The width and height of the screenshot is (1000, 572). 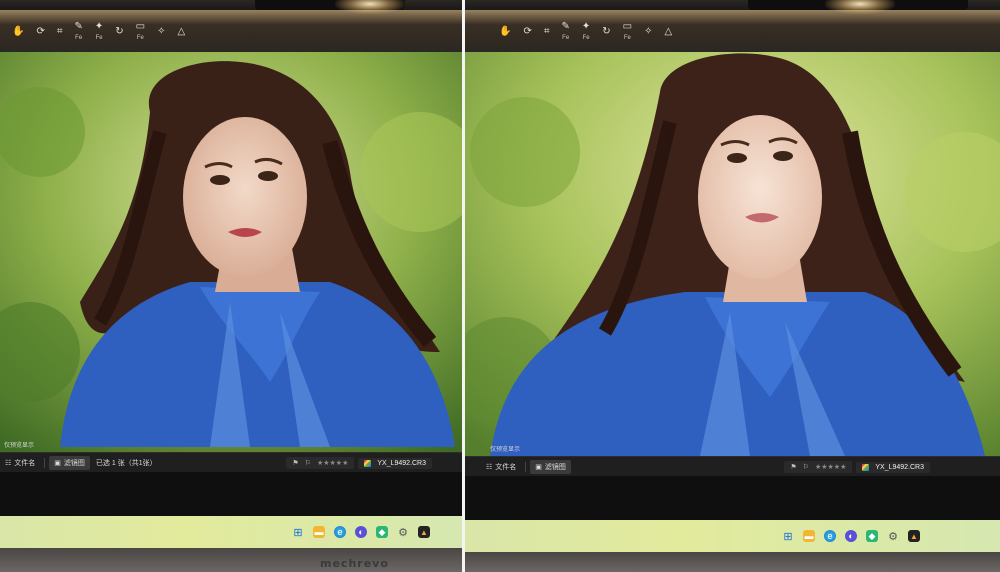 I want to click on editor-toolbar: ✋ ⟳ ⌗ ✎ Fe ✦ Fe ↻ ▭ Fe ✧ △, so click(x=231, y=31).